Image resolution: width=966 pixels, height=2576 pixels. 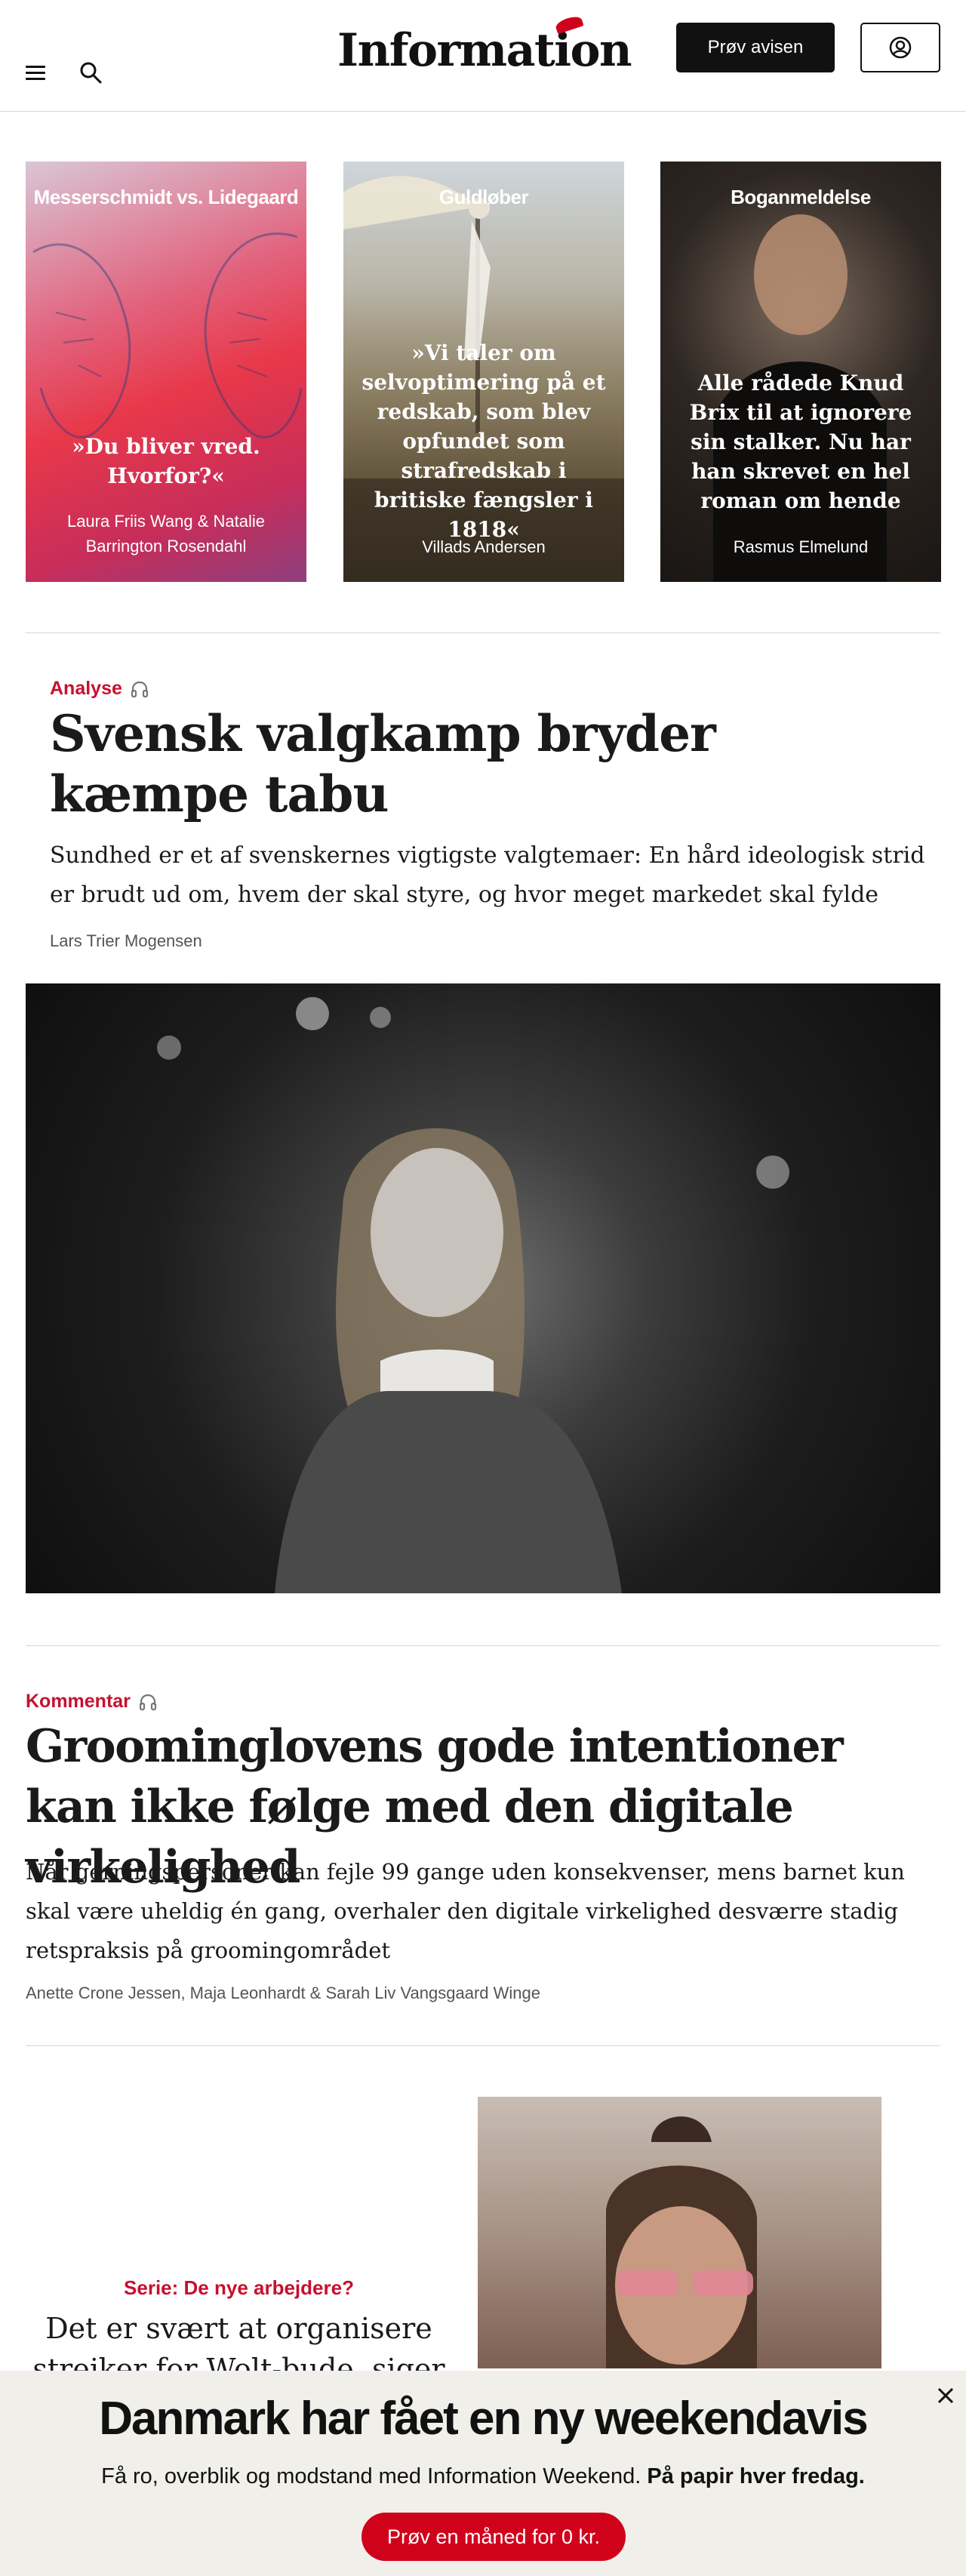 What do you see at coordinates (483, 2419) in the screenshot?
I see `banner-title: Danmark har fået en ny weekendavis` at bounding box center [483, 2419].